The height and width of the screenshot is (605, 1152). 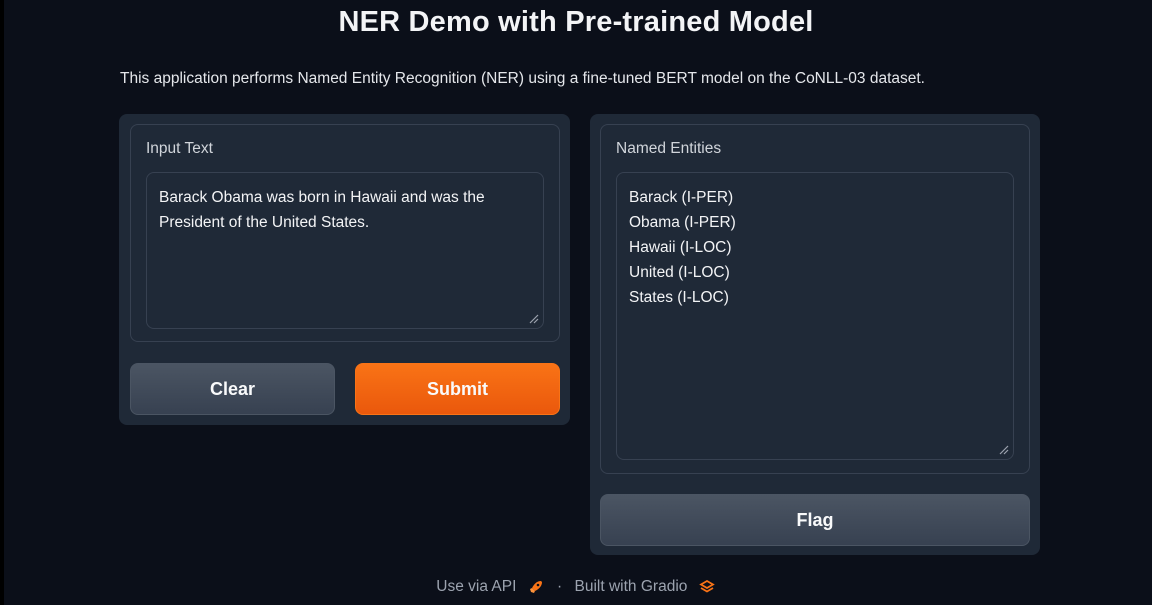 I want to click on built-with-gradio-link: Built with Gradio, so click(x=631, y=586).